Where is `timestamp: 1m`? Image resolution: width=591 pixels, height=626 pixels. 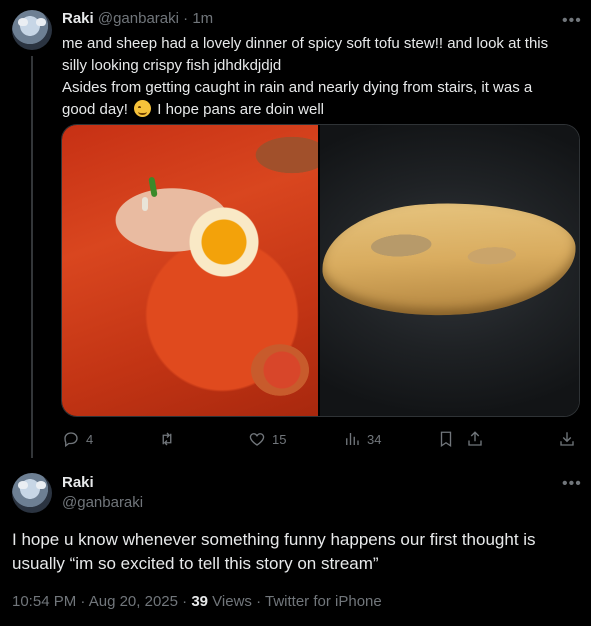 timestamp: 1m is located at coordinates (202, 18).